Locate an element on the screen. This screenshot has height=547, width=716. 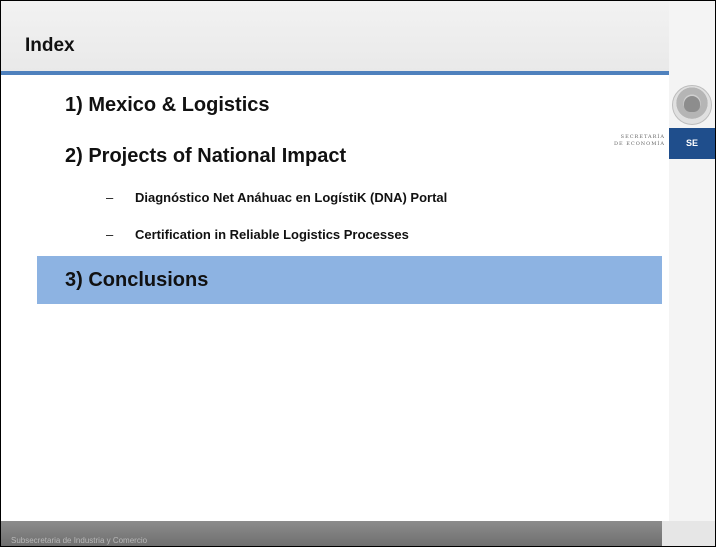
index-item-projects: 2) Projects of National Impact is located at coordinates (206, 156).